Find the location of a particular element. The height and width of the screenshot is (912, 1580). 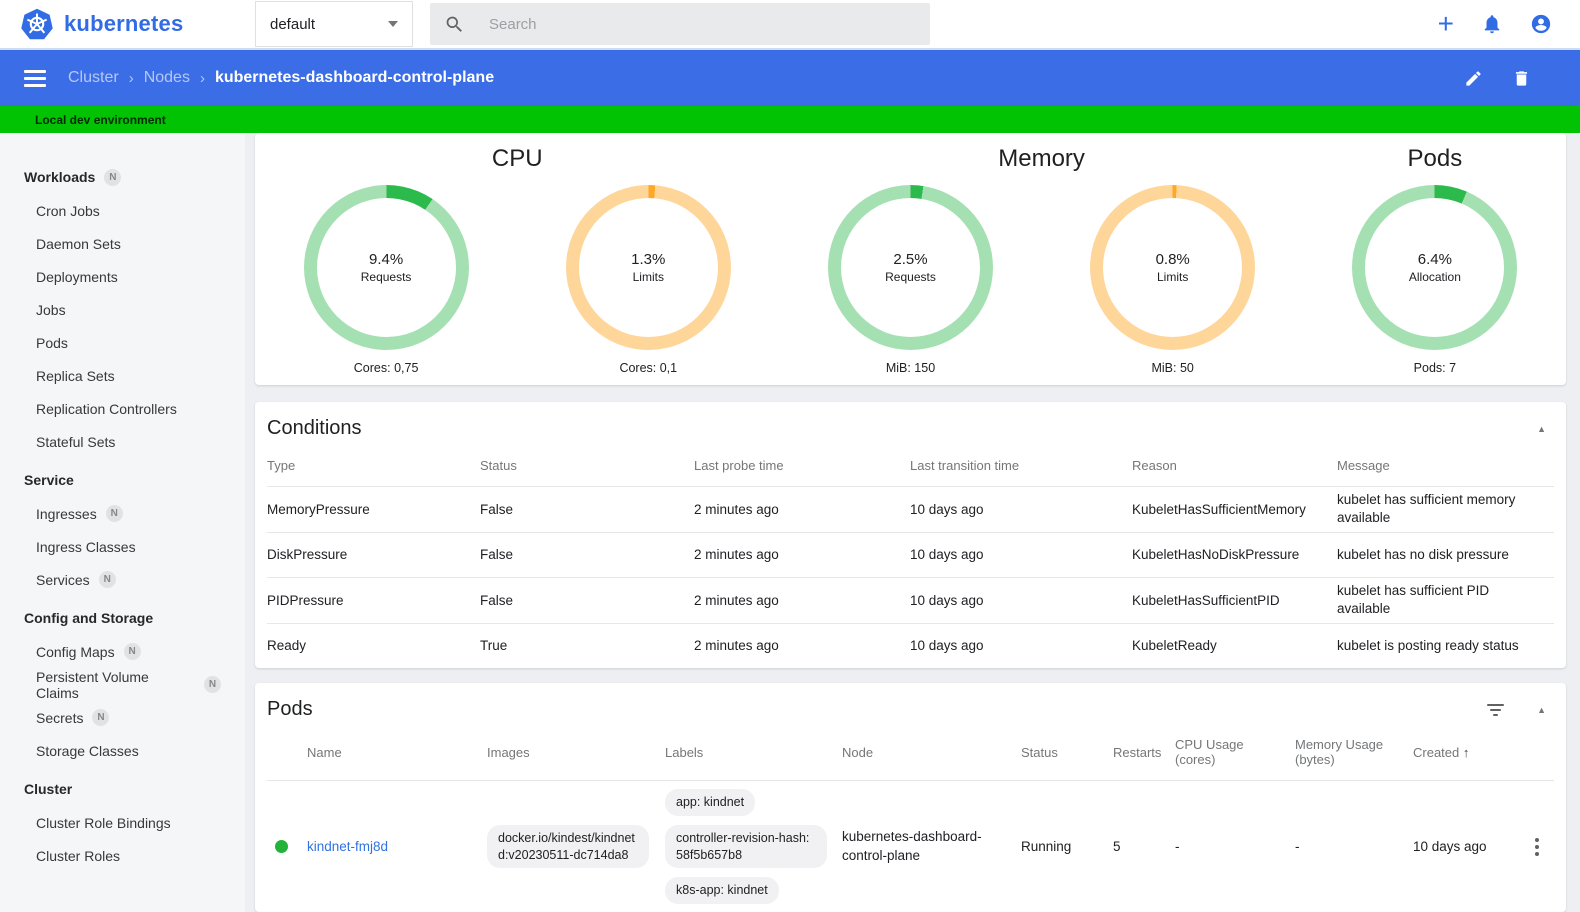

bell-icon is located at coordinates (1492, 24).